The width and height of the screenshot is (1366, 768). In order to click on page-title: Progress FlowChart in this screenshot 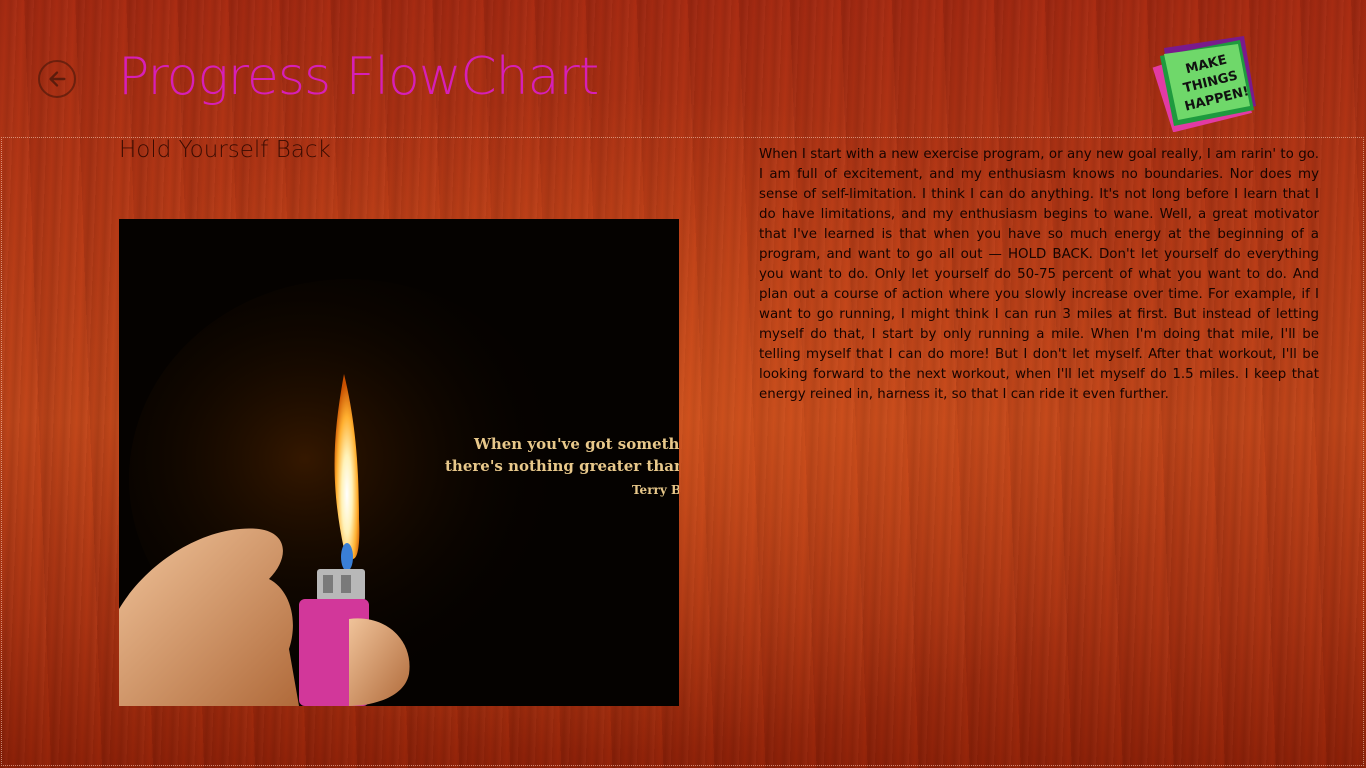, I will do `click(358, 77)`.